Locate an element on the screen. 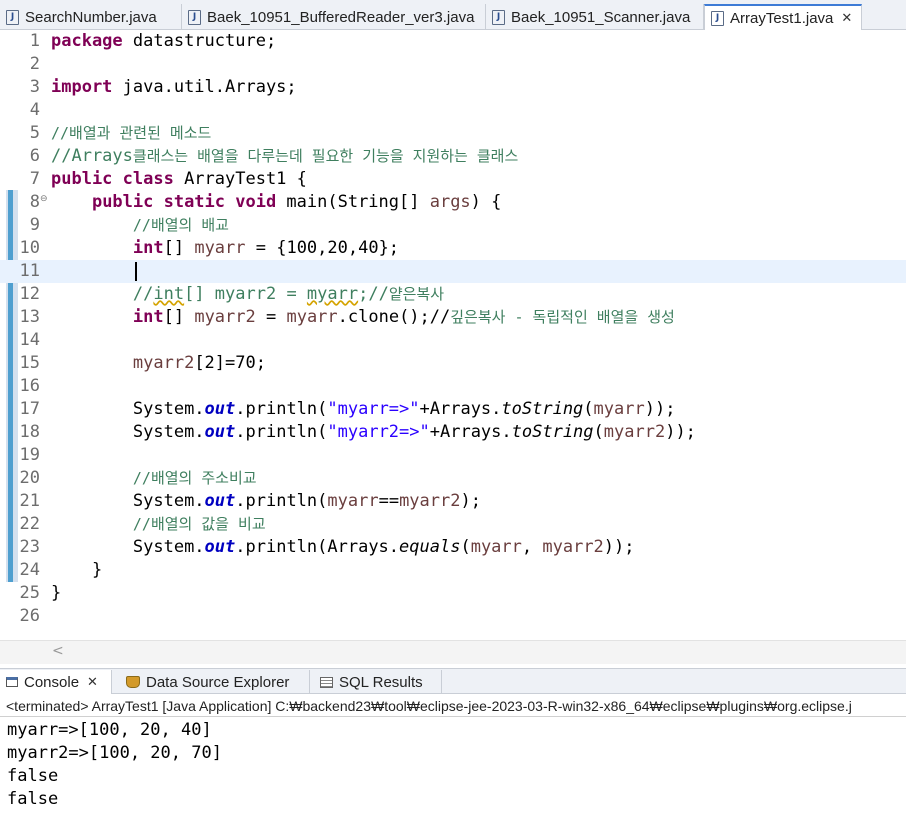 The image size is (906, 839). line-number: 2 is located at coordinates (34, 64).